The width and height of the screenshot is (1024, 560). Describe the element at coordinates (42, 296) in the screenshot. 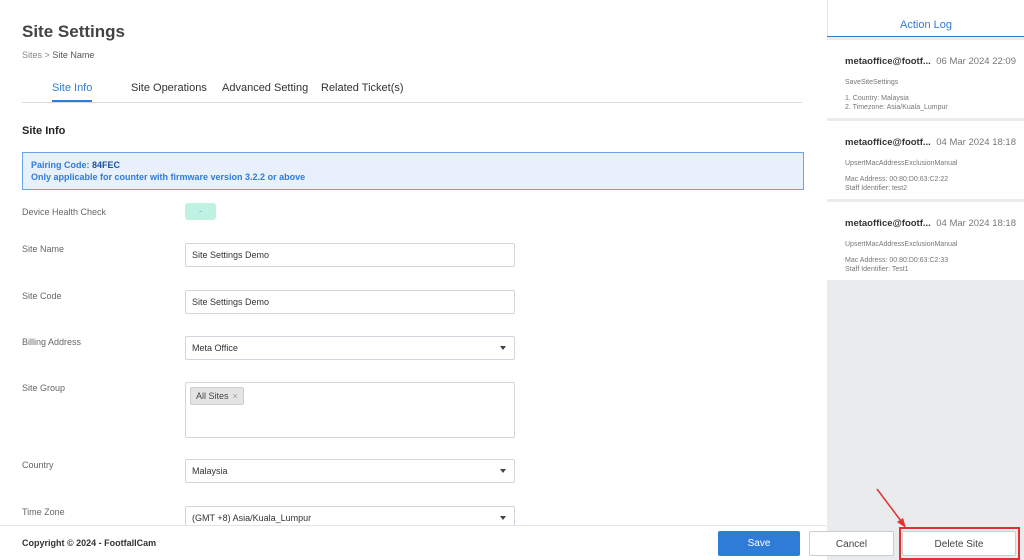

I see `site-code-label: Site Code` at that location.